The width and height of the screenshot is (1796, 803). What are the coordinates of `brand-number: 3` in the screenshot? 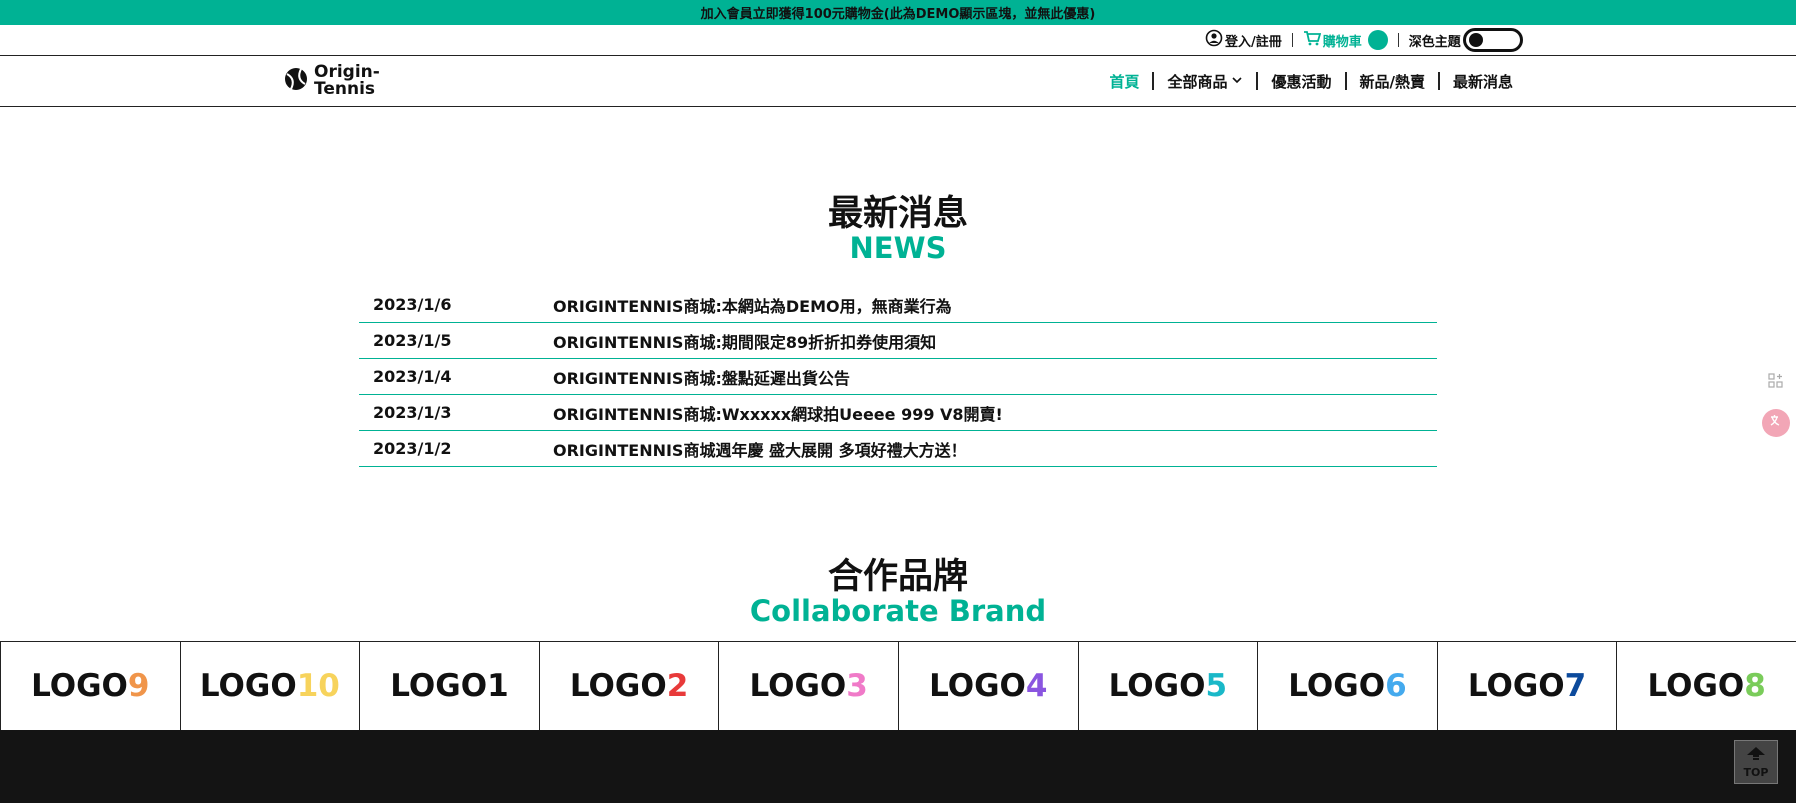 It's located at (857, 686).